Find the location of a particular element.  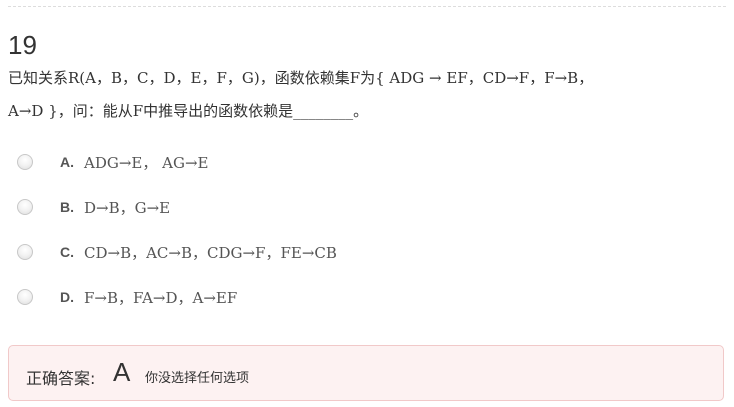

correct-answer-value: A is located at coordinates (122, 372).